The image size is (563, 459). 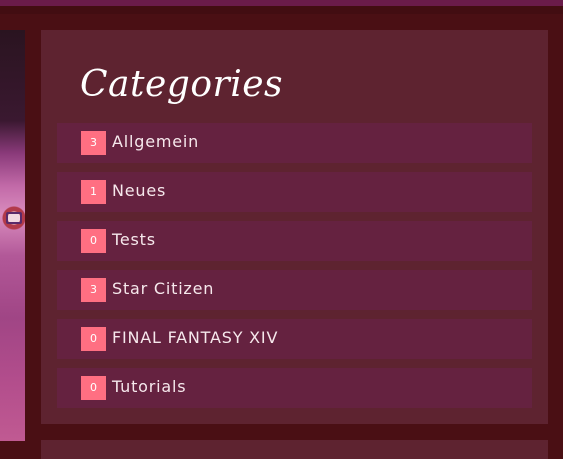 What do you see at coordinates (294, 388) in the screenshot?
I see `category-item-tutorials: 0 Tutorials` at bounding box center [294, 388].